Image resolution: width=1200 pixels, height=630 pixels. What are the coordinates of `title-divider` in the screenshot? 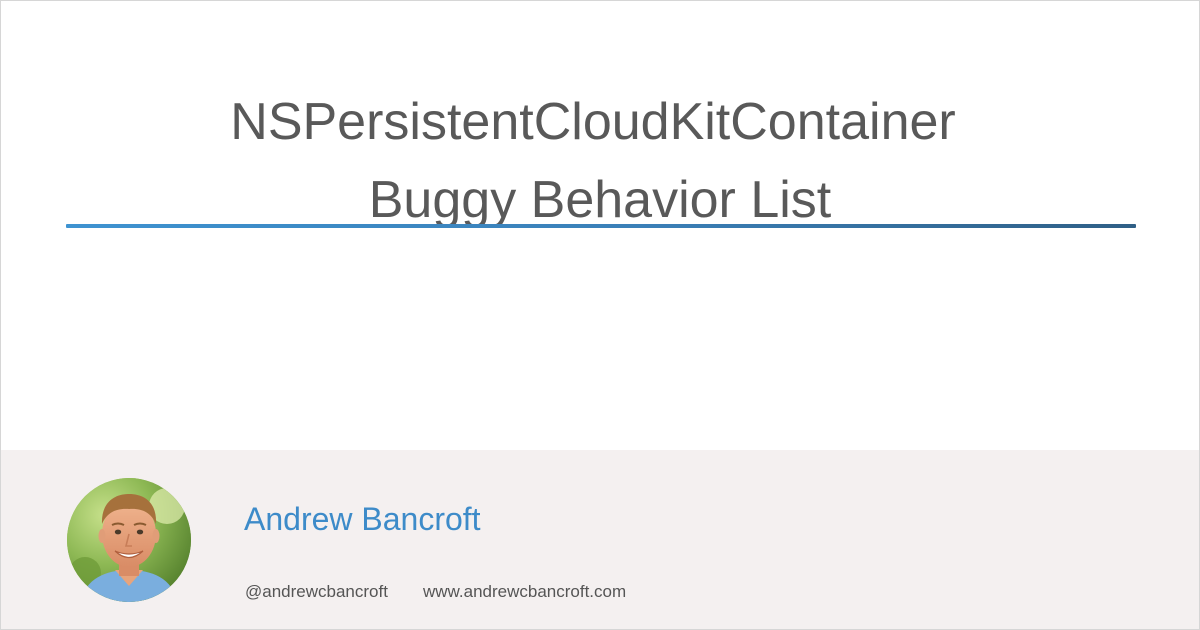 It's located at (601, 226).